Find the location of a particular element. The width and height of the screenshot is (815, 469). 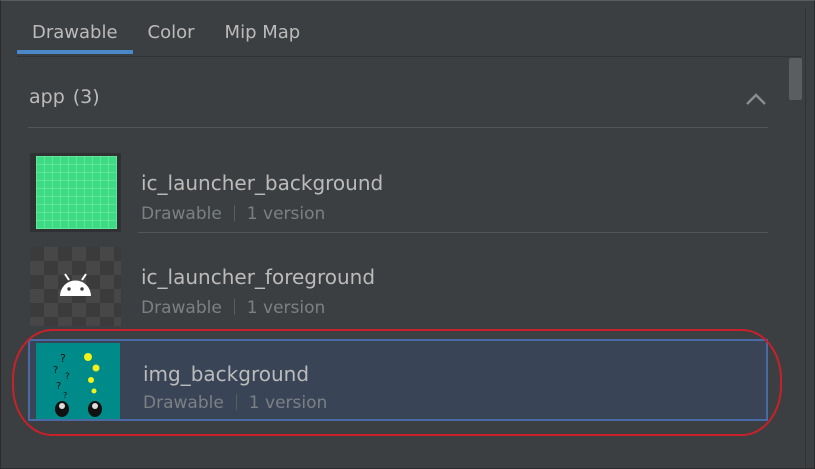

resource-thumbnail: ? ? ? ? ? is located at coordinates (78, 381).